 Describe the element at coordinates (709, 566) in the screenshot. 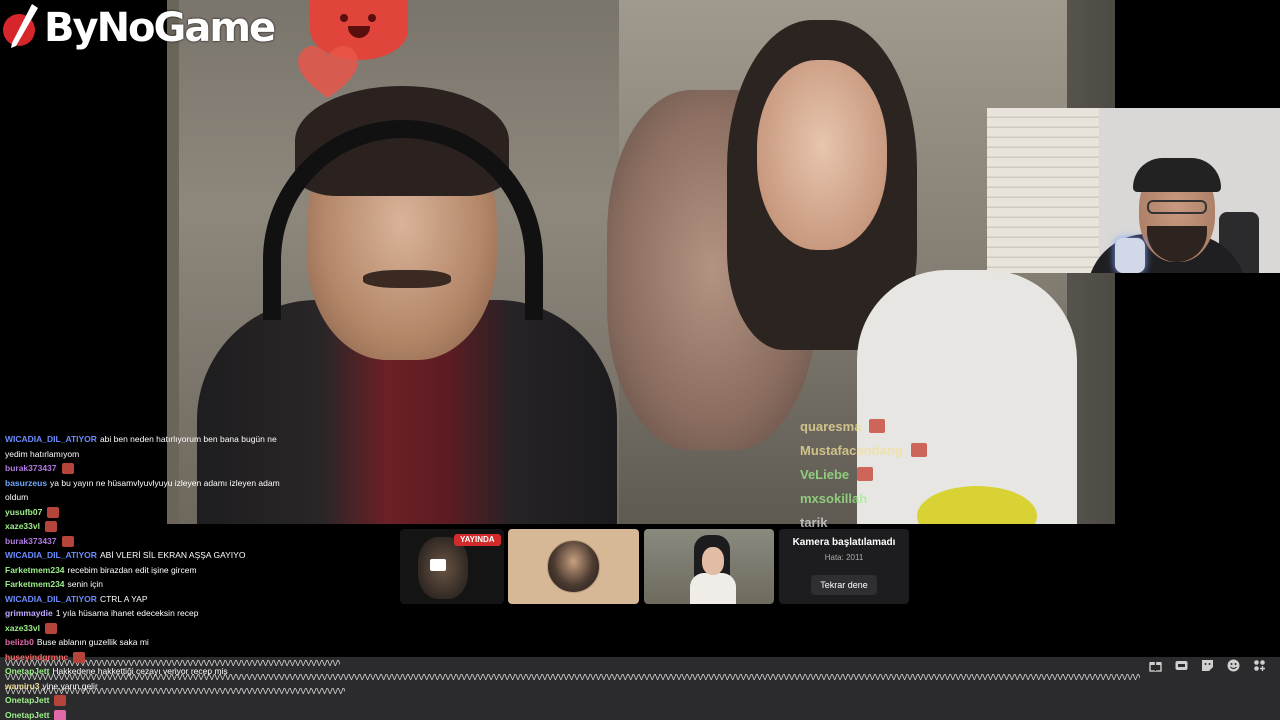

I see `participant-tile-camera` at that location.